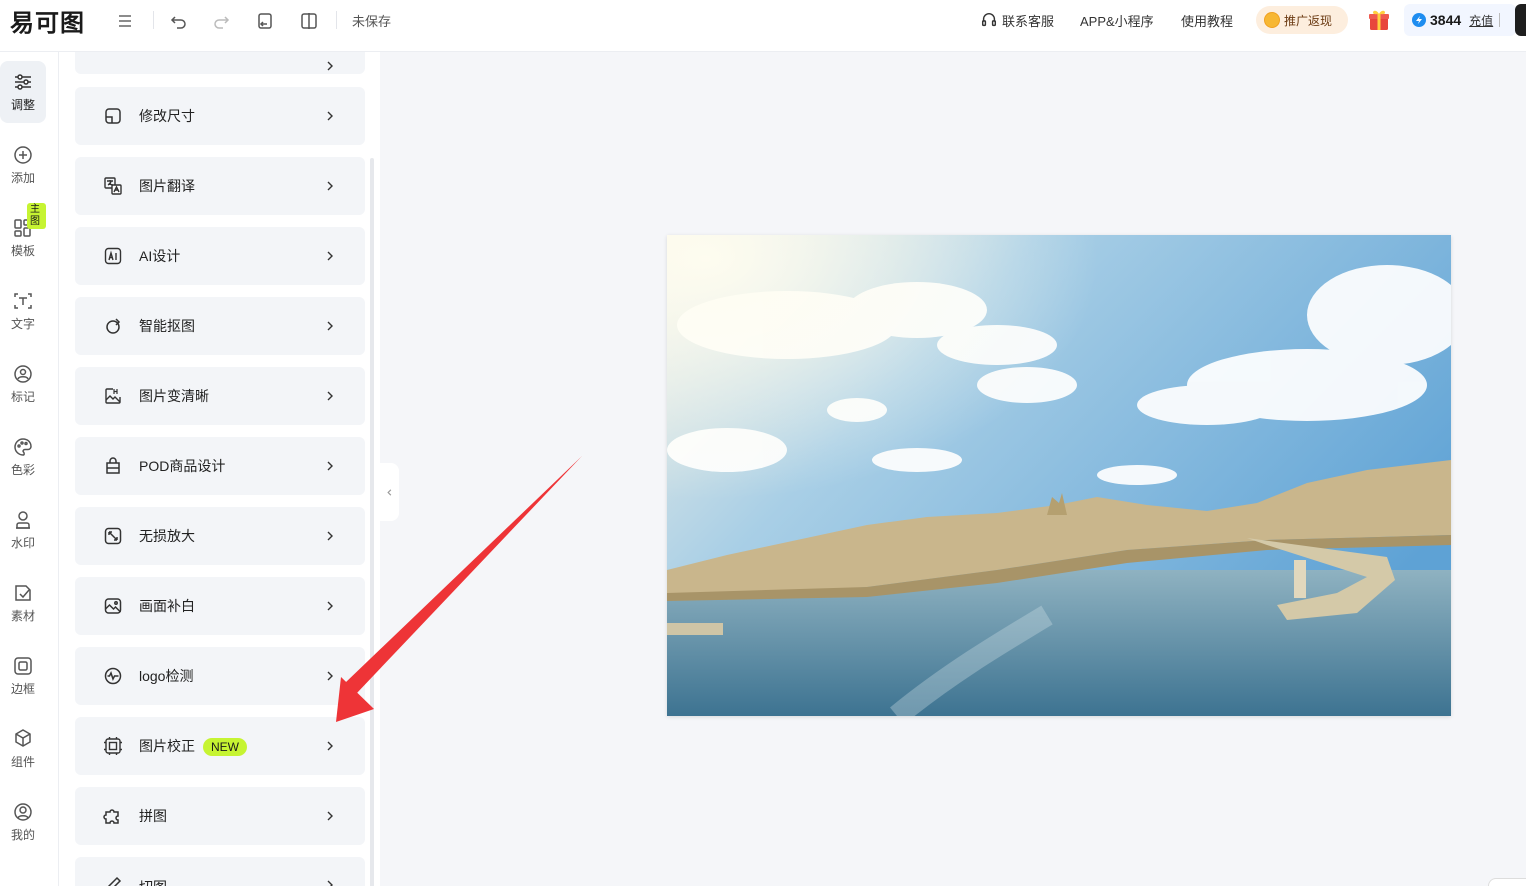 This screenshot has height=886, width=1526. I want to click on nav-label: 我的, so click(22, 835).